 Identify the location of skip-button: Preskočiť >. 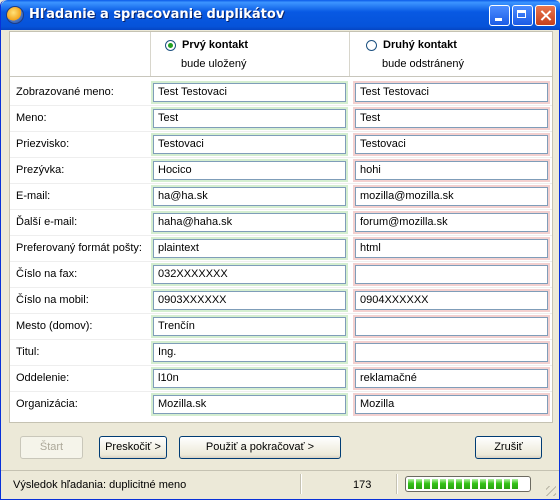
(133, 447).